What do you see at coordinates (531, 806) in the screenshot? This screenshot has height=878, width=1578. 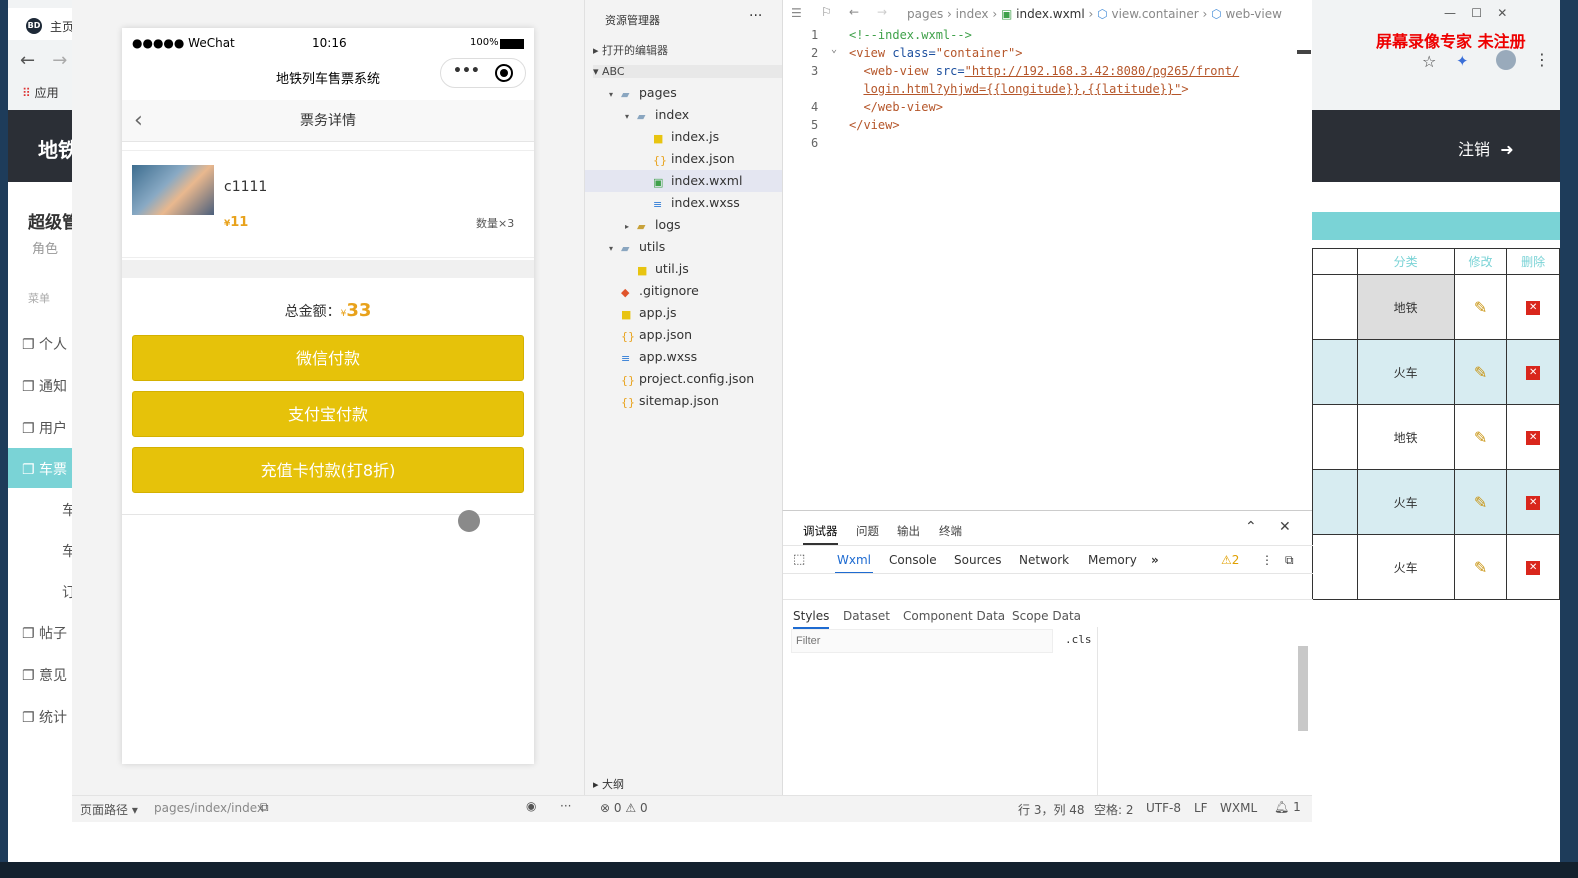 I see `eye-icon: ◉` at bounding box center [531, 806].